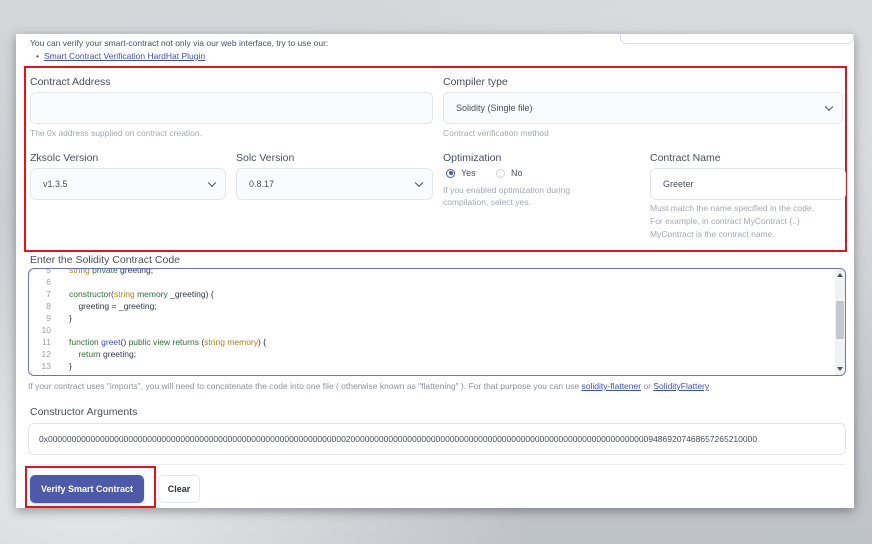 Image resolution: width=872 pixels, height=544 pixels. Describe the element at coordinates (46, 330) in the screenshot. I see `code-line: 10` at that location.